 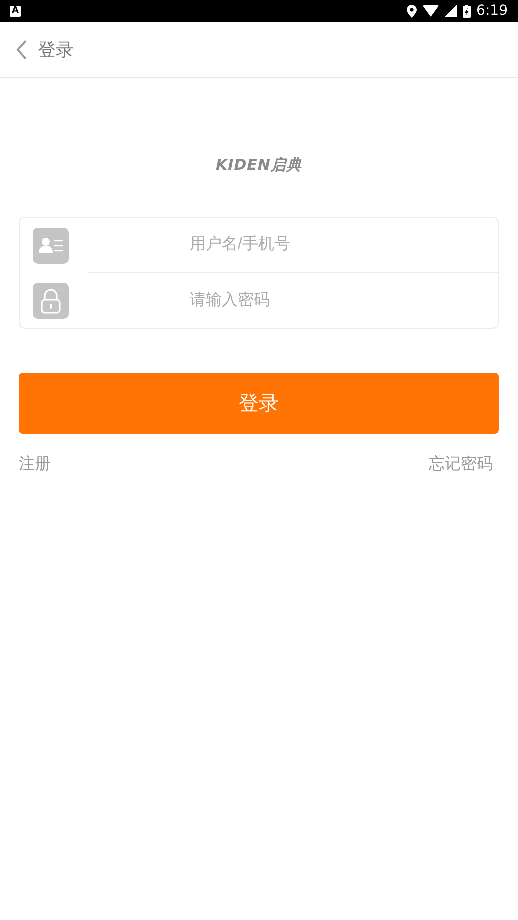 What do you see at coordinates (492, 11) in the screenshot?
I see `status-time: 6:19` at bounding box center [492, 11].